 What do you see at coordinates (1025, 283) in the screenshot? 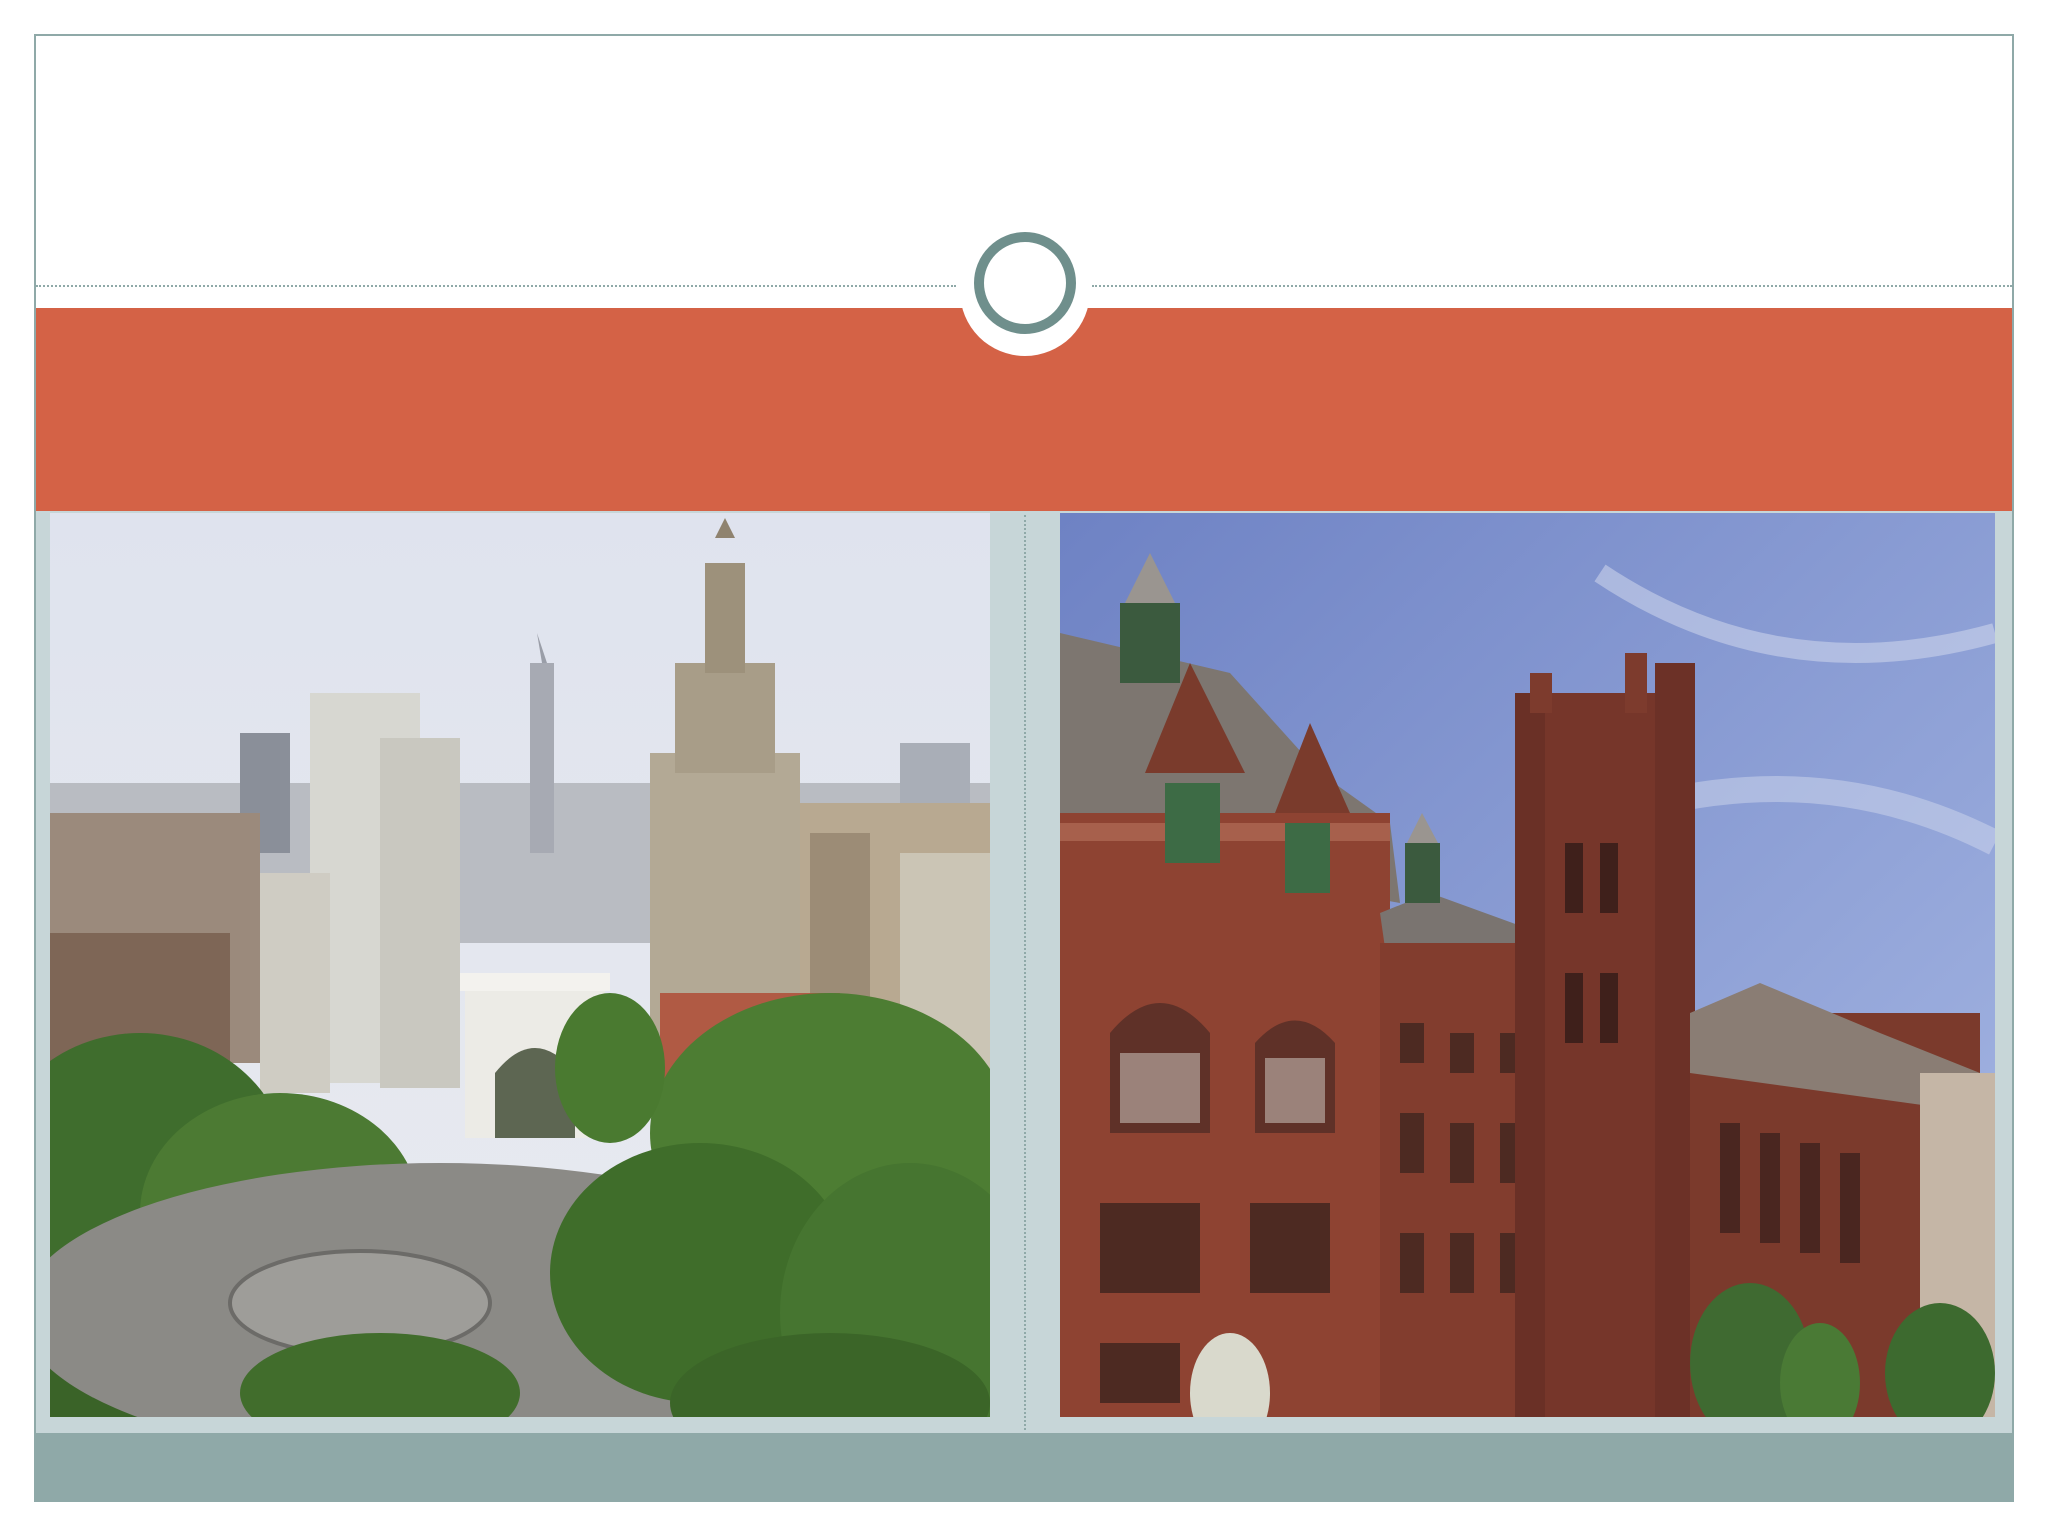
I see `circle-ornament` at bounding box center [1025, 283].